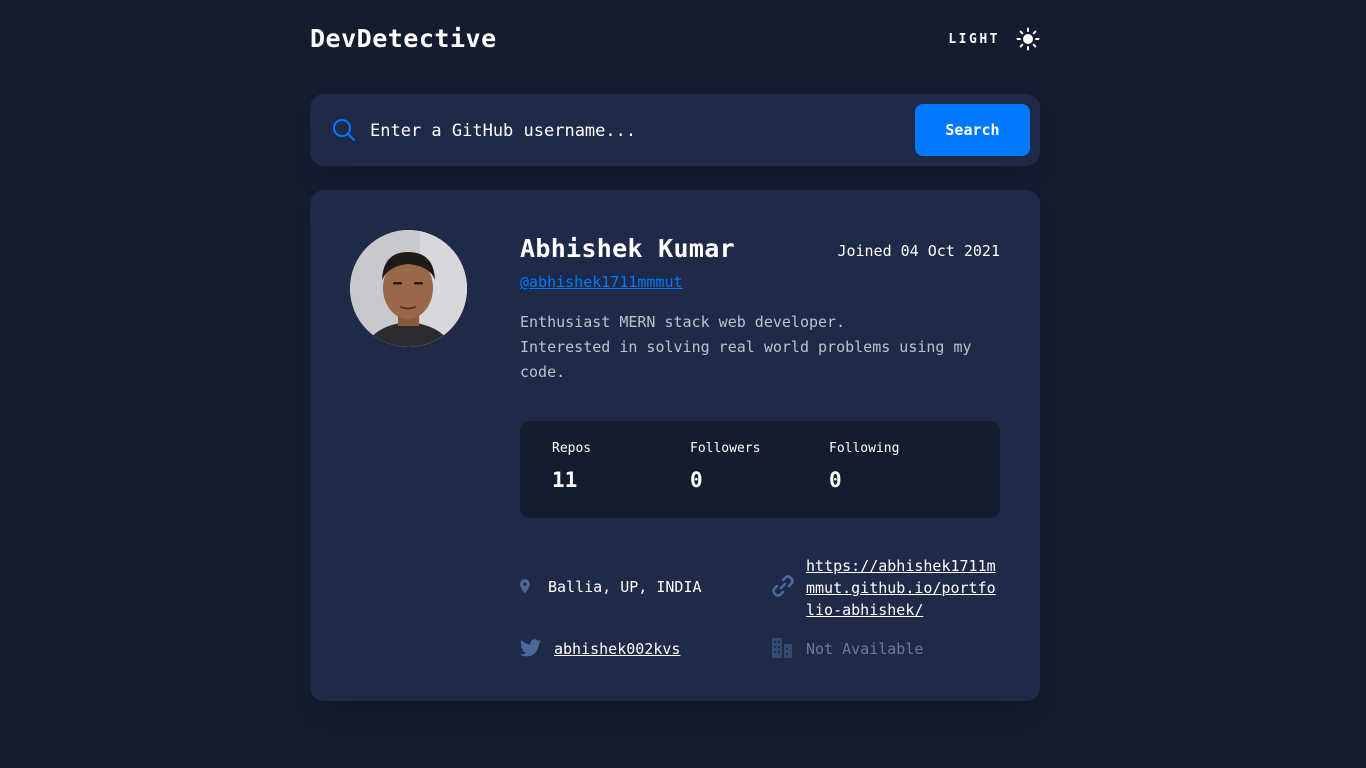 This screenshot has height=768, width=1366. I want to click on link-icon, so click(783, 586).